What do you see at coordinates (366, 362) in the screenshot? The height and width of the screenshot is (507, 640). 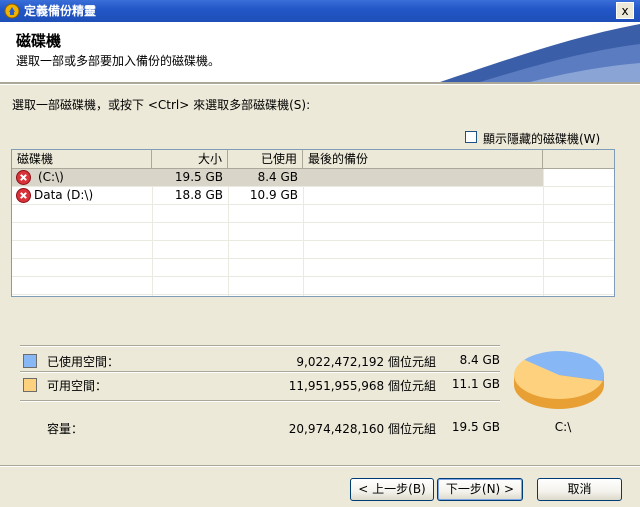 I see `used-space-bytes: 9,022,472,192 個位元組` at bounding box center [366, 362].